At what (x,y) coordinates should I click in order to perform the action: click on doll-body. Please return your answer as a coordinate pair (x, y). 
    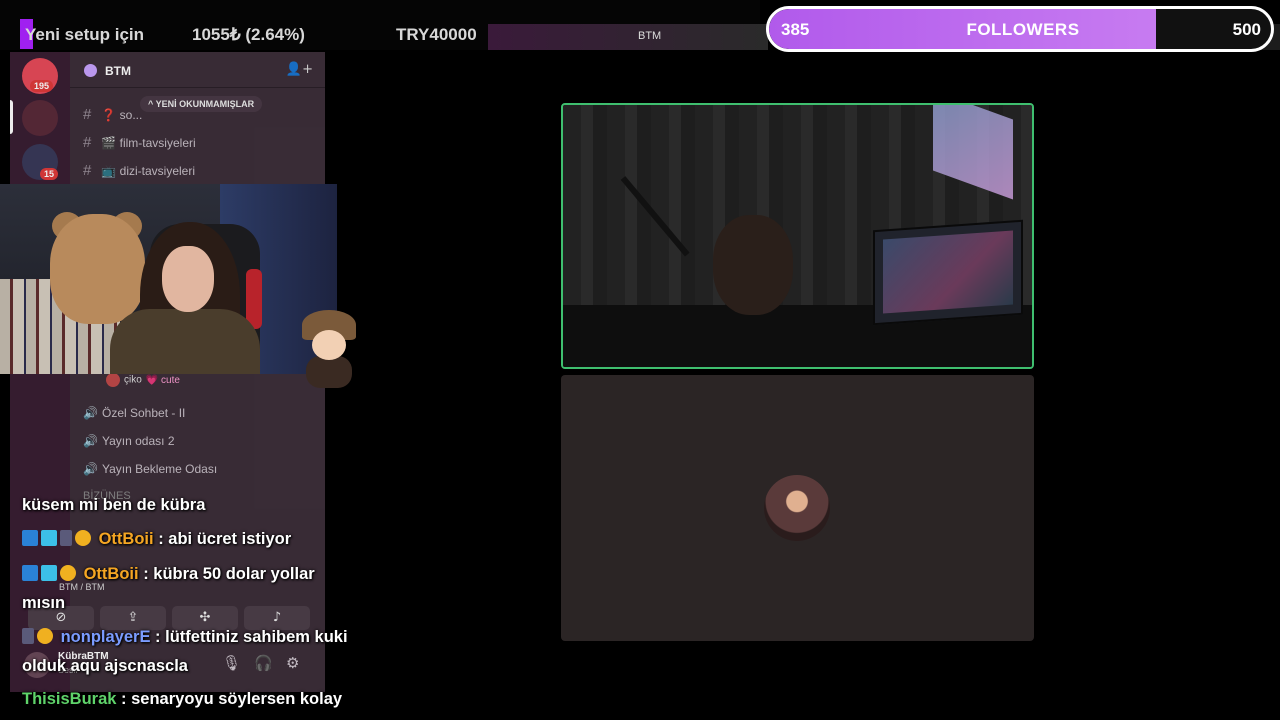
    Looking at the image, I should click on (329, 372).